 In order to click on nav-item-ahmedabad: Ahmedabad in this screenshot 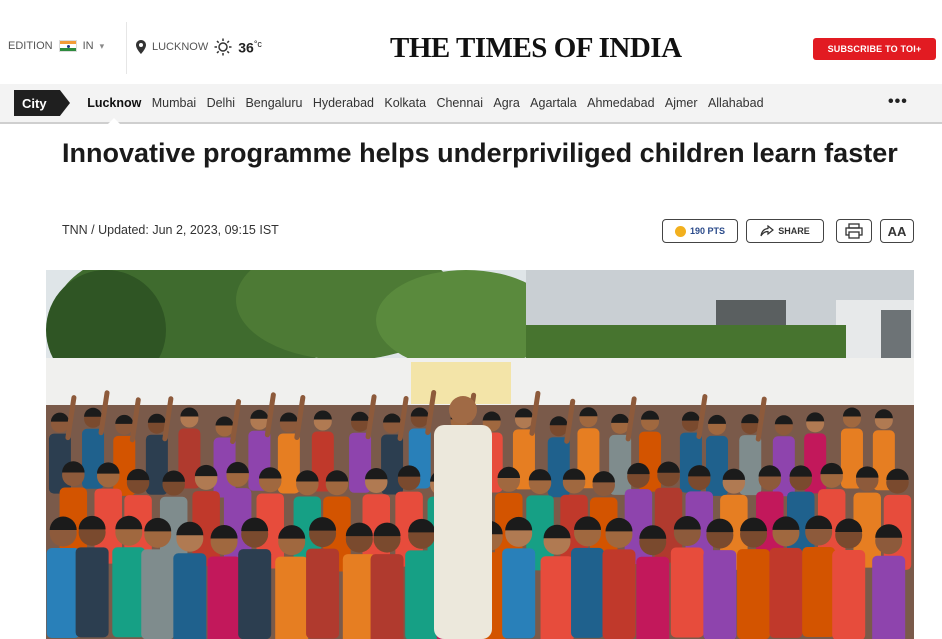, I will do `click(621, 103)`.